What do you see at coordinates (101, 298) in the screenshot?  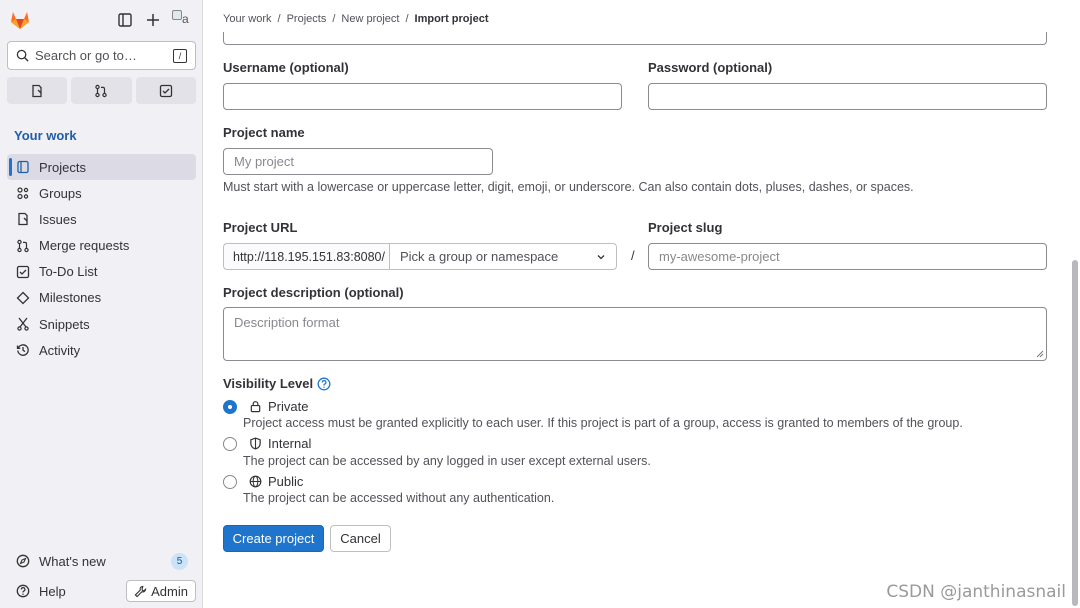 I see `sidebar-item-milestones: Milestones` at bounding box center [101, 298].